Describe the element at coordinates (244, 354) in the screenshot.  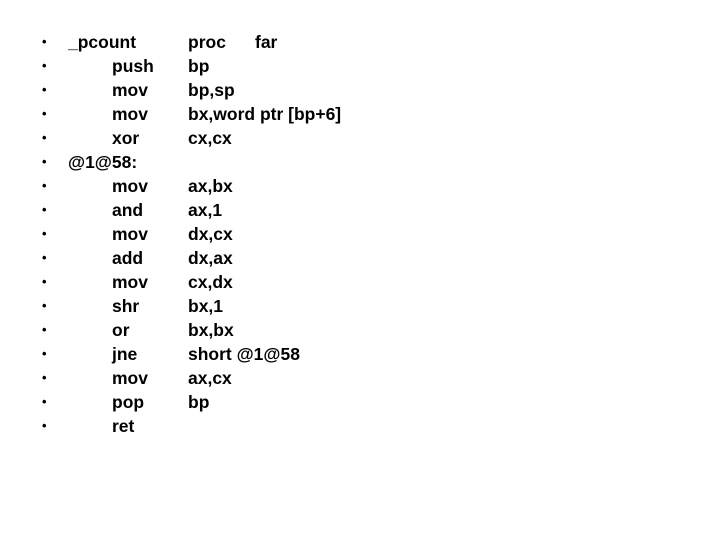
I see `code-operands: short @1@58` at that location.